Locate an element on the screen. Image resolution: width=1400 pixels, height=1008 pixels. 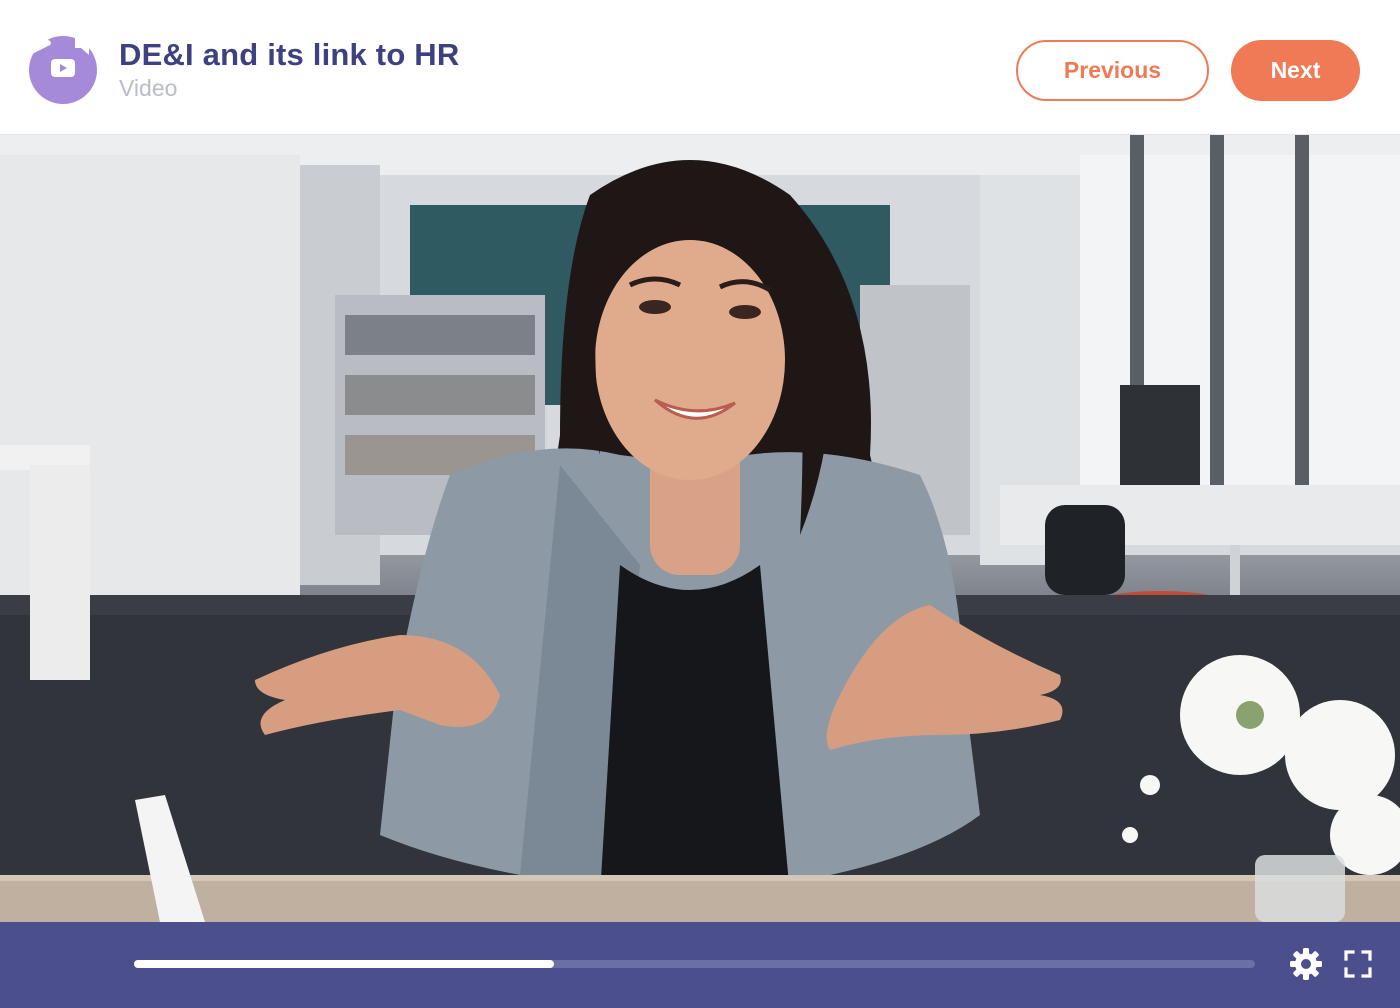
video-play-icon is located at coordinates (63, 70).